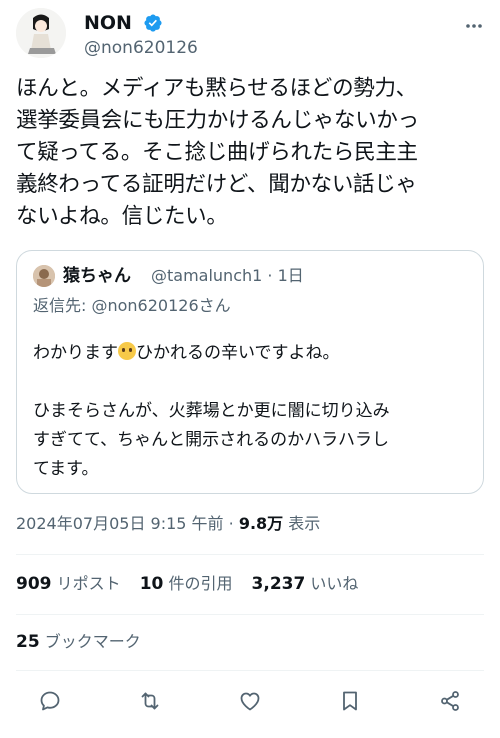  Describe the element at coordinates (238, 353) in the screenshot. I see `quoted-text-line1-end: ひかれるの辛いですよね。` at that location.